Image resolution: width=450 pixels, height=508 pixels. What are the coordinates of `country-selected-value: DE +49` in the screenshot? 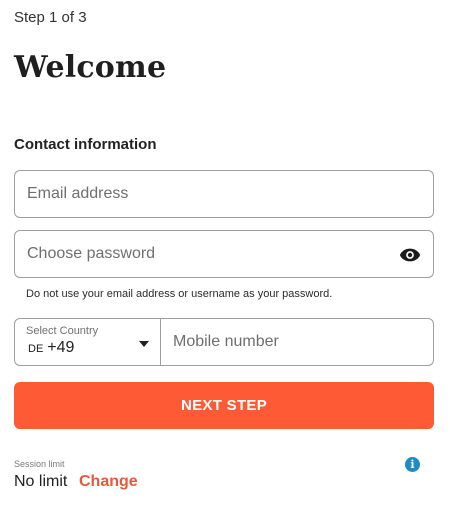 It's located at (51, 348).